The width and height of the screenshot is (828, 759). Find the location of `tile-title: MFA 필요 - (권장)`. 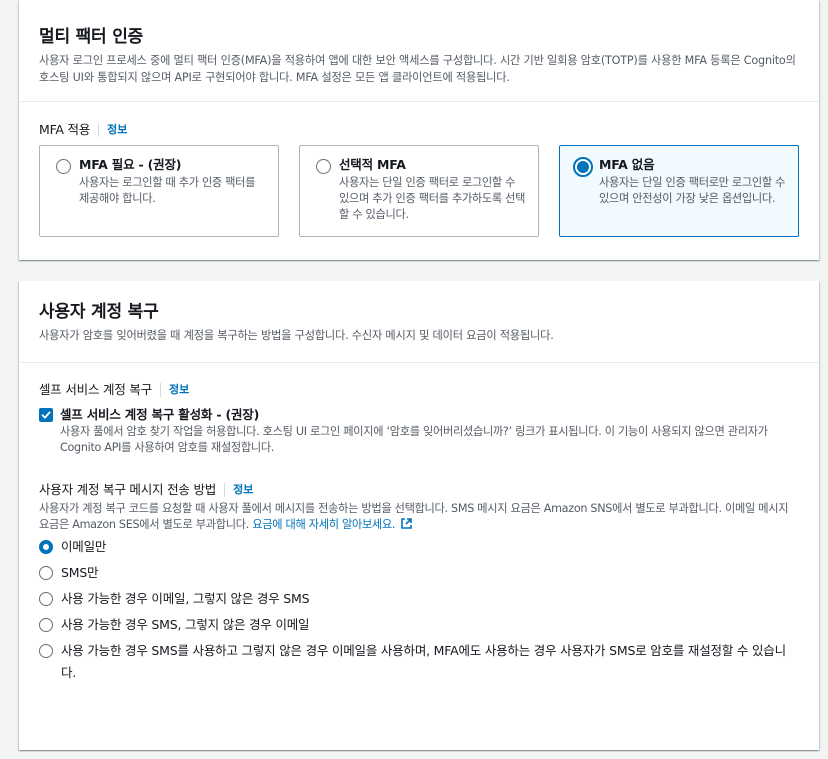

tile-title: MFA 필요 - (권장) is located at coordinates (130, 164).